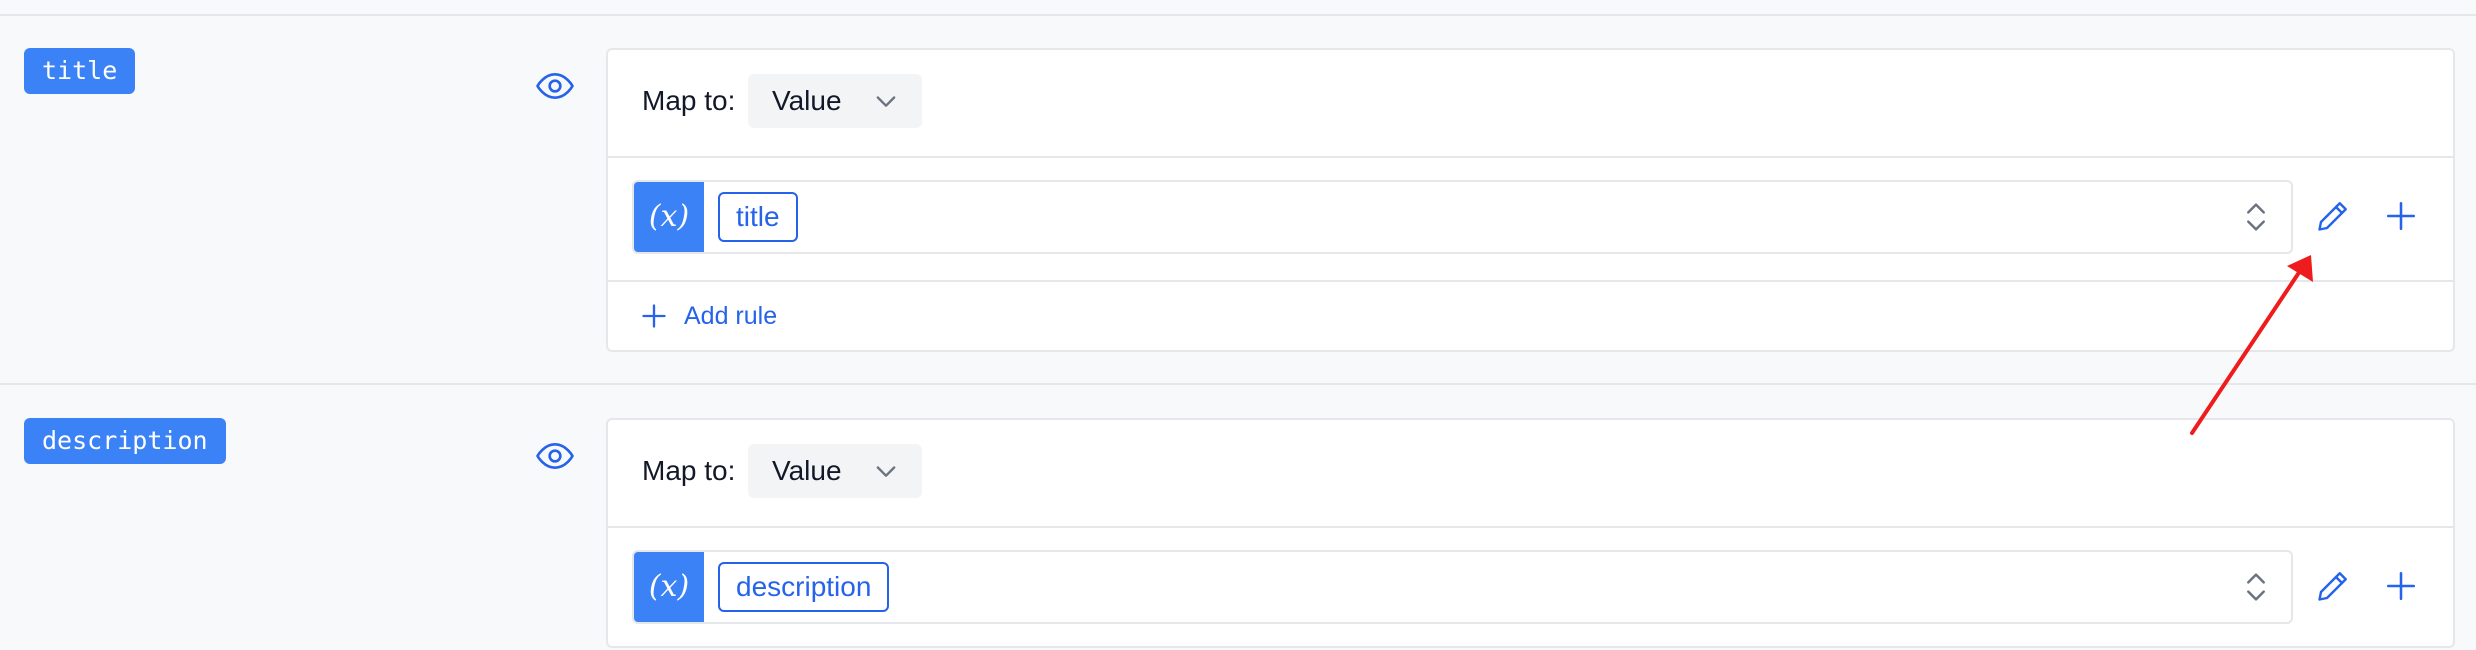  What do you see at coordinates (1462, 217) in the screenshot?
I see `variable-field: (x) title` at bounding box center [1462, 217].